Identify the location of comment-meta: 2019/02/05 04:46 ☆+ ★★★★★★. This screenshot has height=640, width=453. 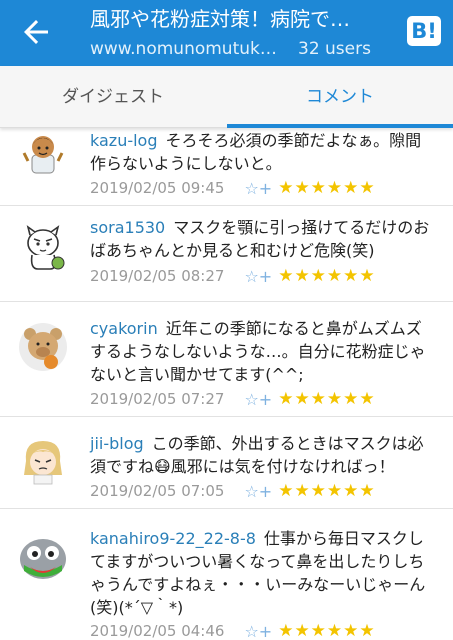
(233, 630).